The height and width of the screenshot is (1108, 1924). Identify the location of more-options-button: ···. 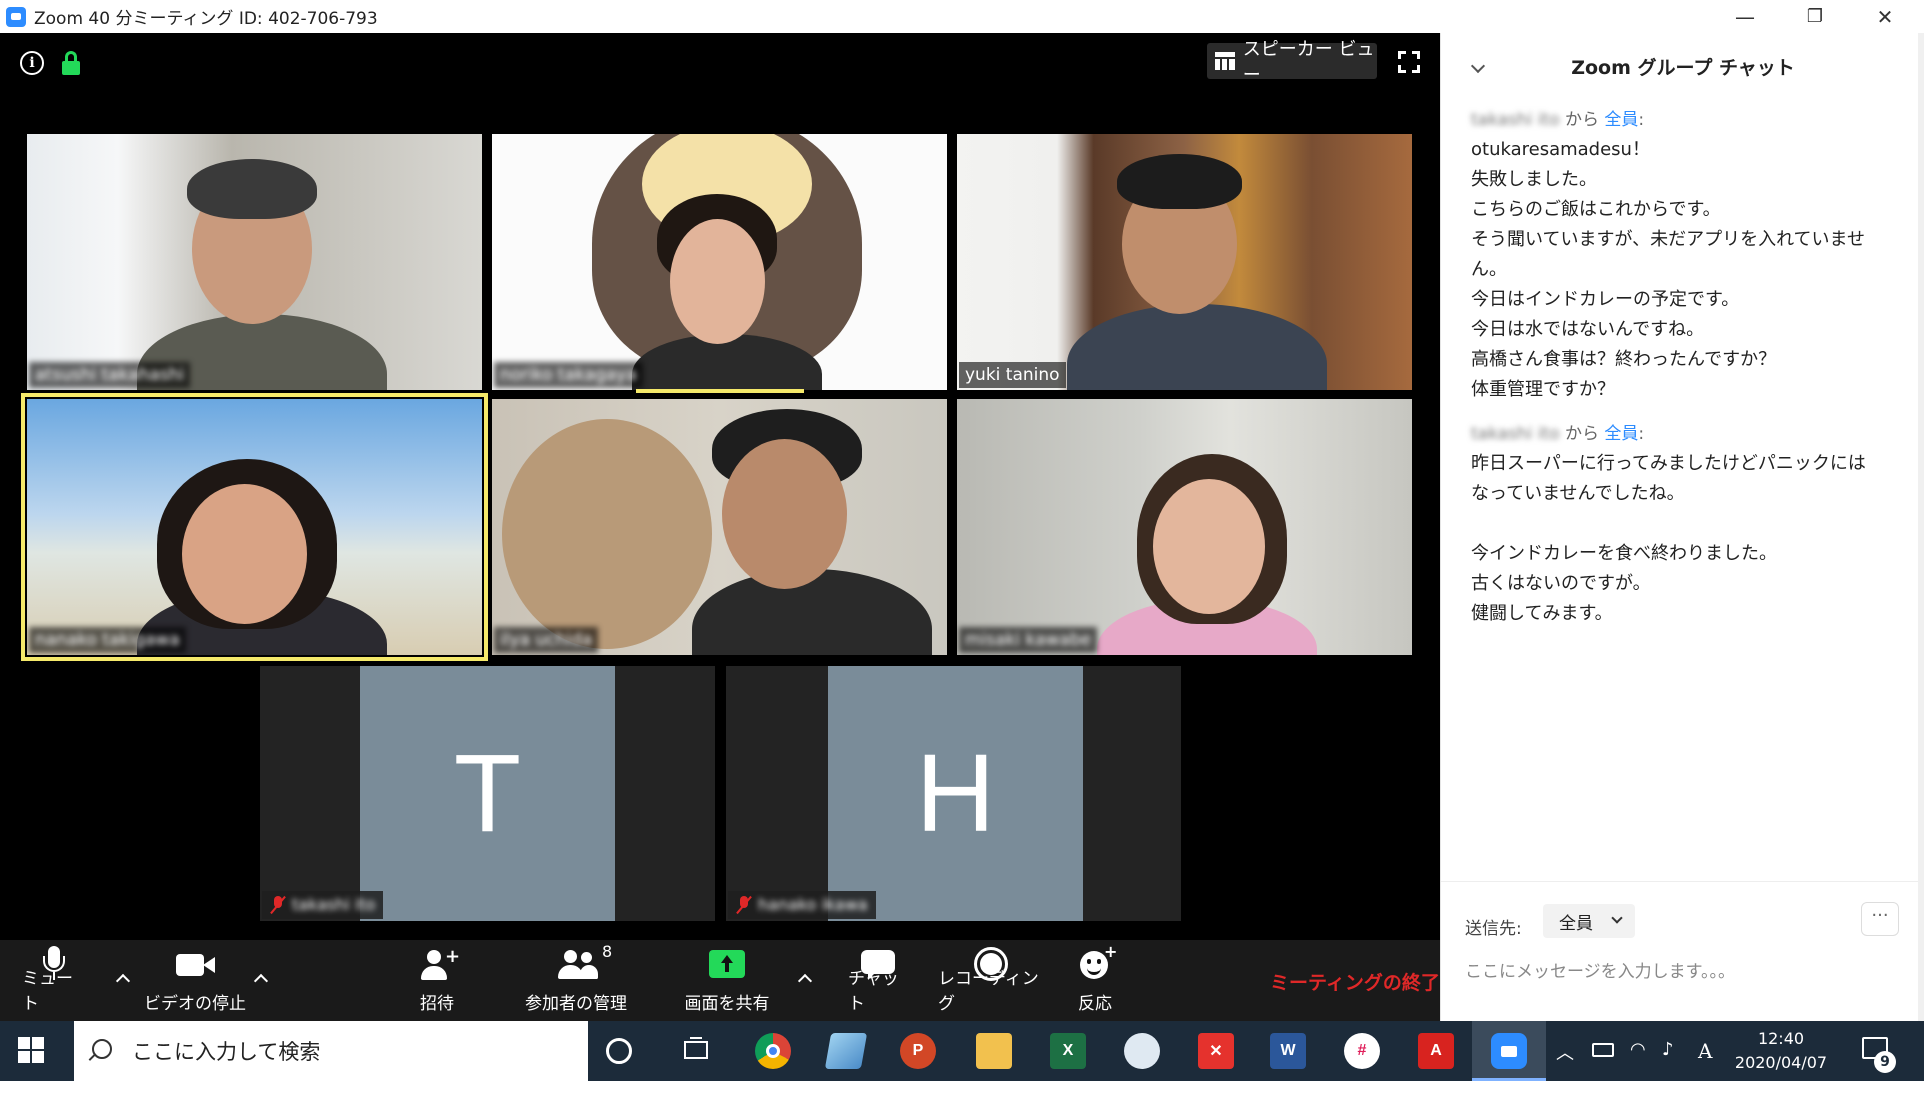
(1880, 919).